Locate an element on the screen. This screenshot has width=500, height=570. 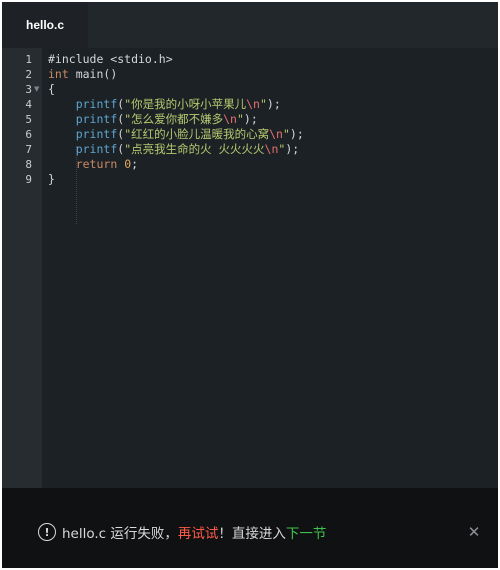
run-status-bar: ! hello.c 运行失败， 再试试 ！直接进入 下一节 ✕ is located at coordinates (250, 528).